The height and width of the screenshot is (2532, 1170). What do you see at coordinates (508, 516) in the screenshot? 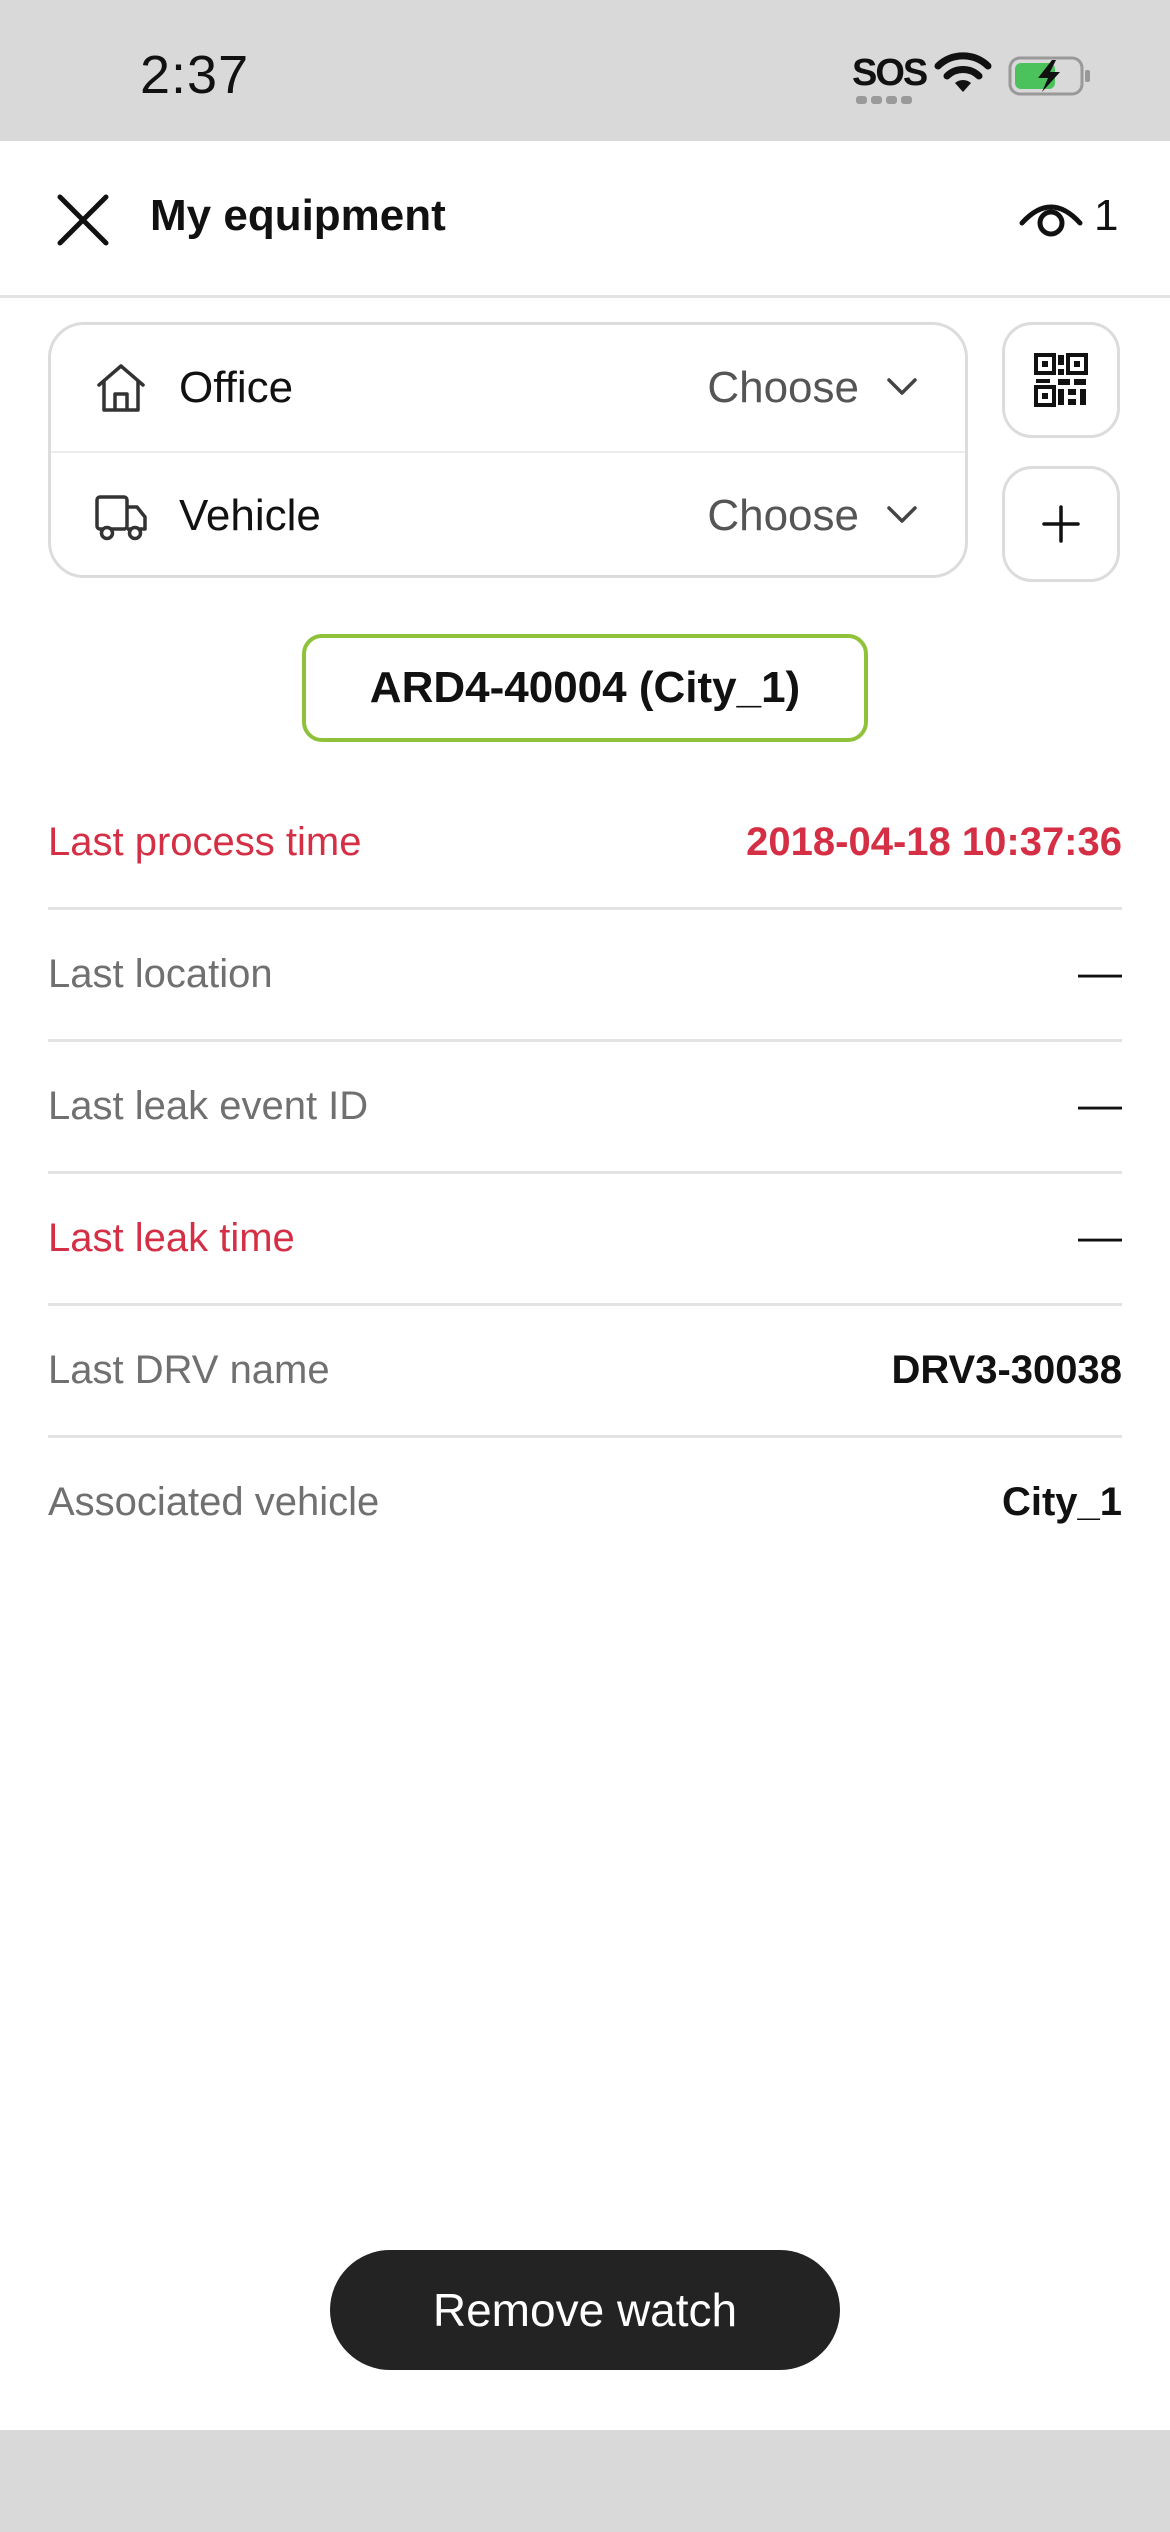
I see `vehicle-selector: Vehicle Choose` at bounding box center [508, 516].